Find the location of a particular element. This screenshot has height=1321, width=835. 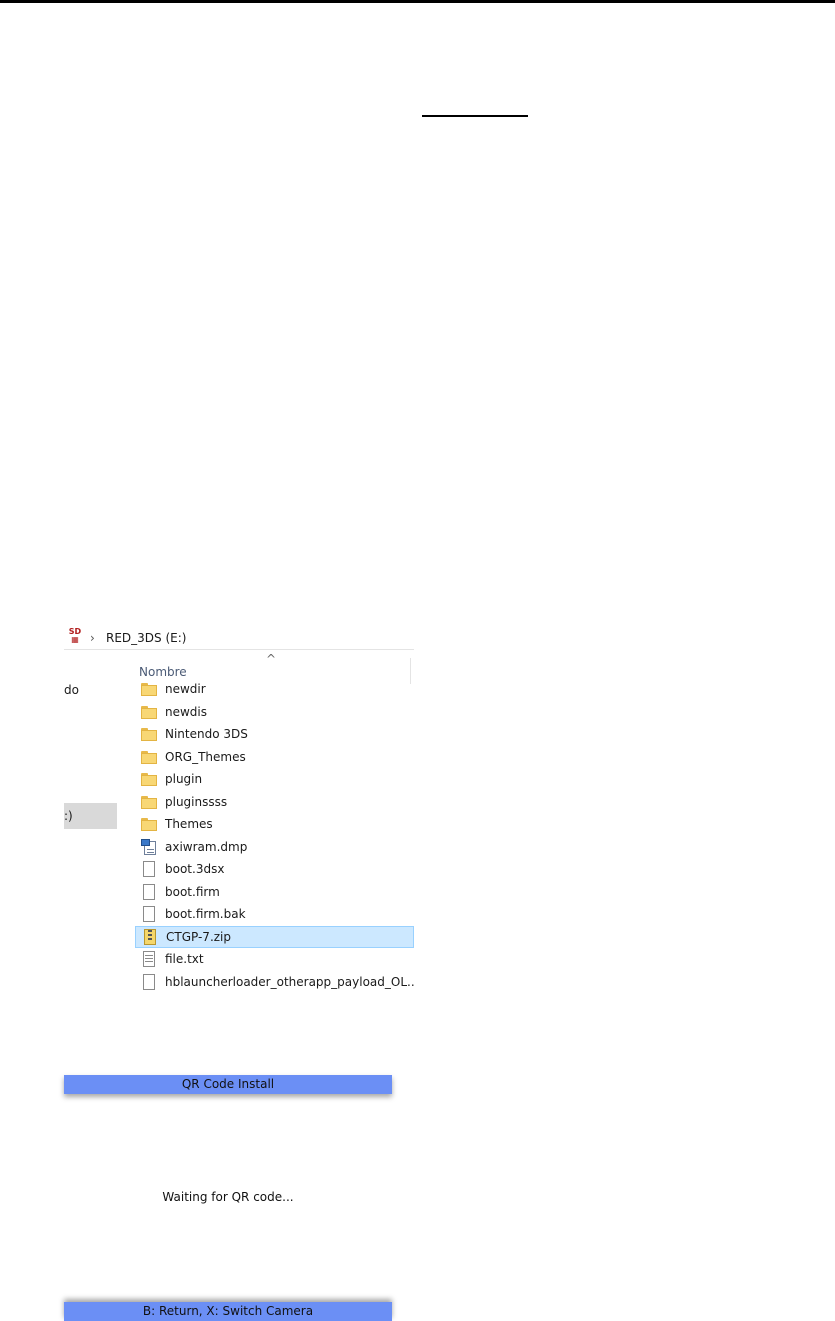

file-row: boot.firm.bak is located at coordinates (274, 914).